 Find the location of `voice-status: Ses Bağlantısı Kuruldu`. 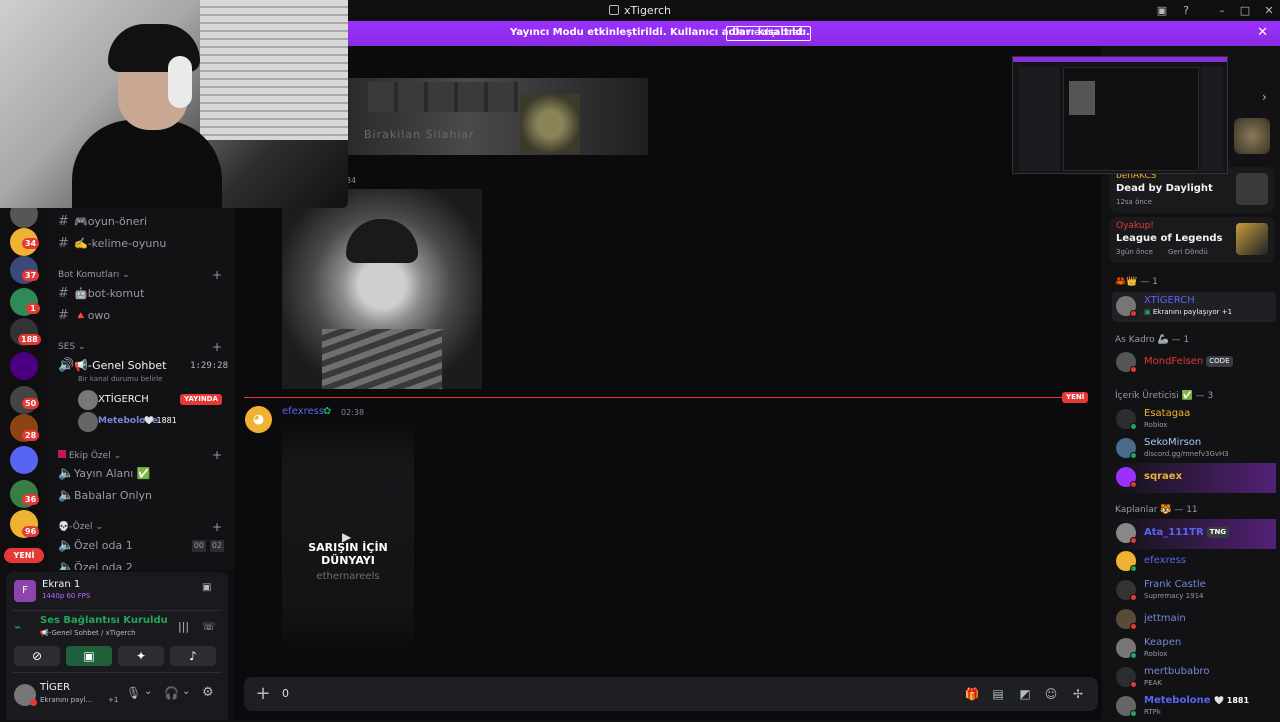

voice-status: Ses Bağlantısı Kuruldu is located at coordinates (104, 620).